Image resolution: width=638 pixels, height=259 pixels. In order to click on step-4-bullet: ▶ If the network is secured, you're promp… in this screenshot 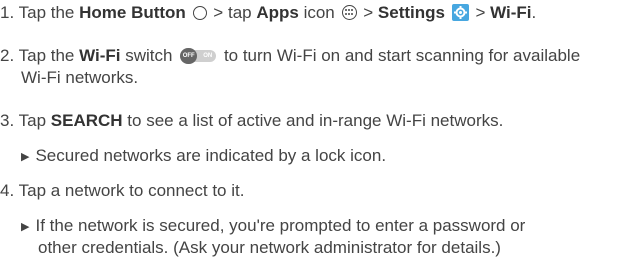, I will do `click(273, 227)`.